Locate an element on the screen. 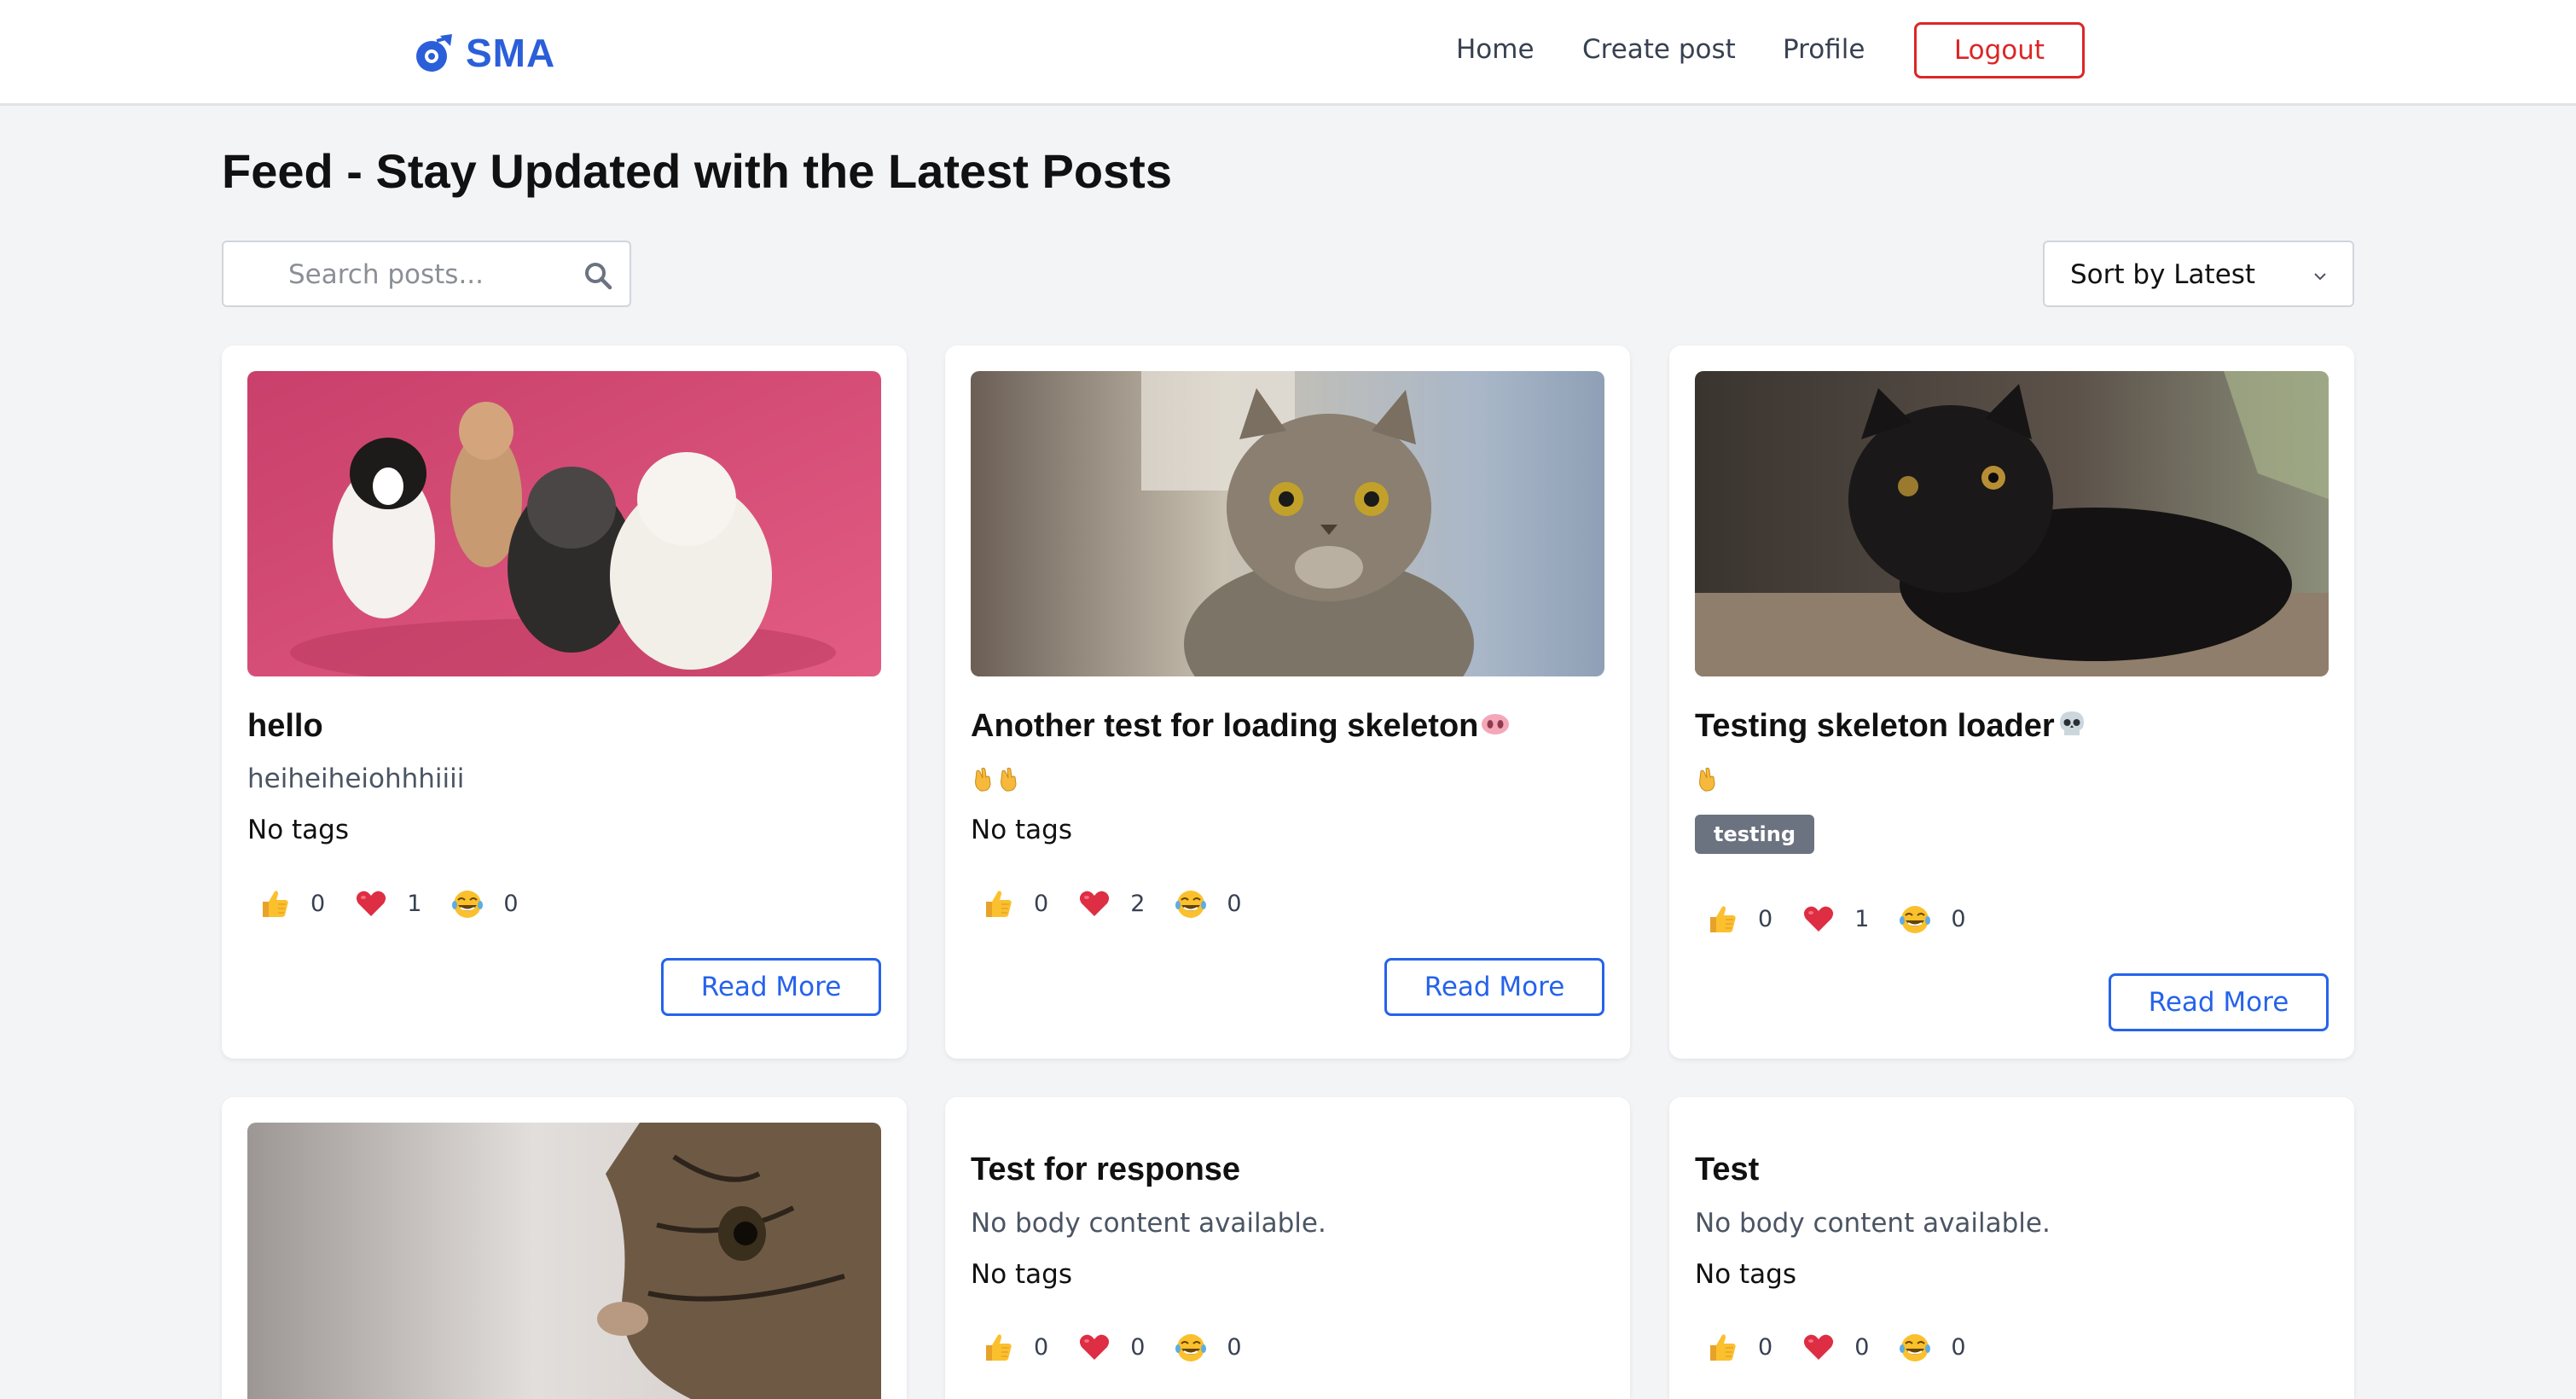 The image size is (2576, 1399). black-cat-photo-image is located at coordinates (2012, 523).